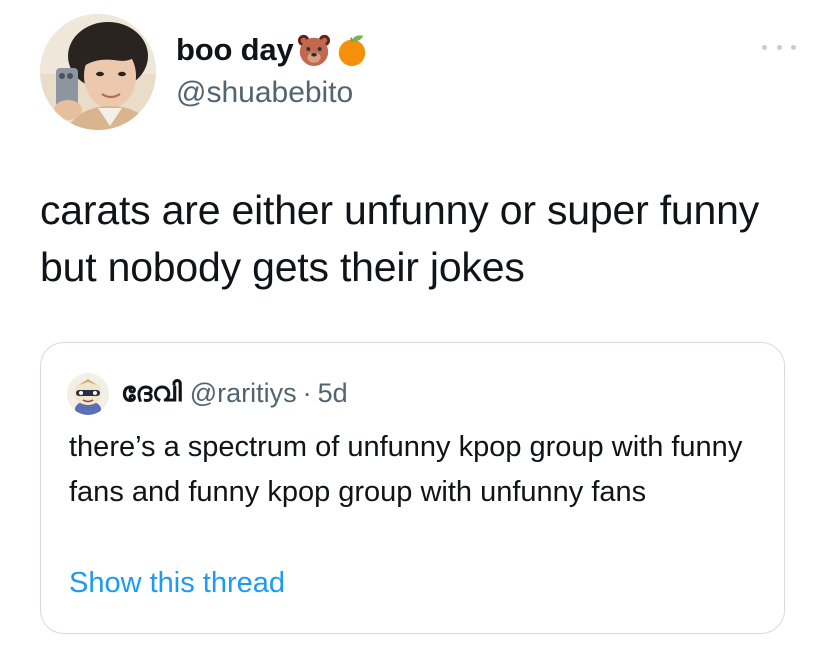 The width and height of the screenshot is (827, 669). I want to click on cartoon-character-avatar, so click(88, 394).